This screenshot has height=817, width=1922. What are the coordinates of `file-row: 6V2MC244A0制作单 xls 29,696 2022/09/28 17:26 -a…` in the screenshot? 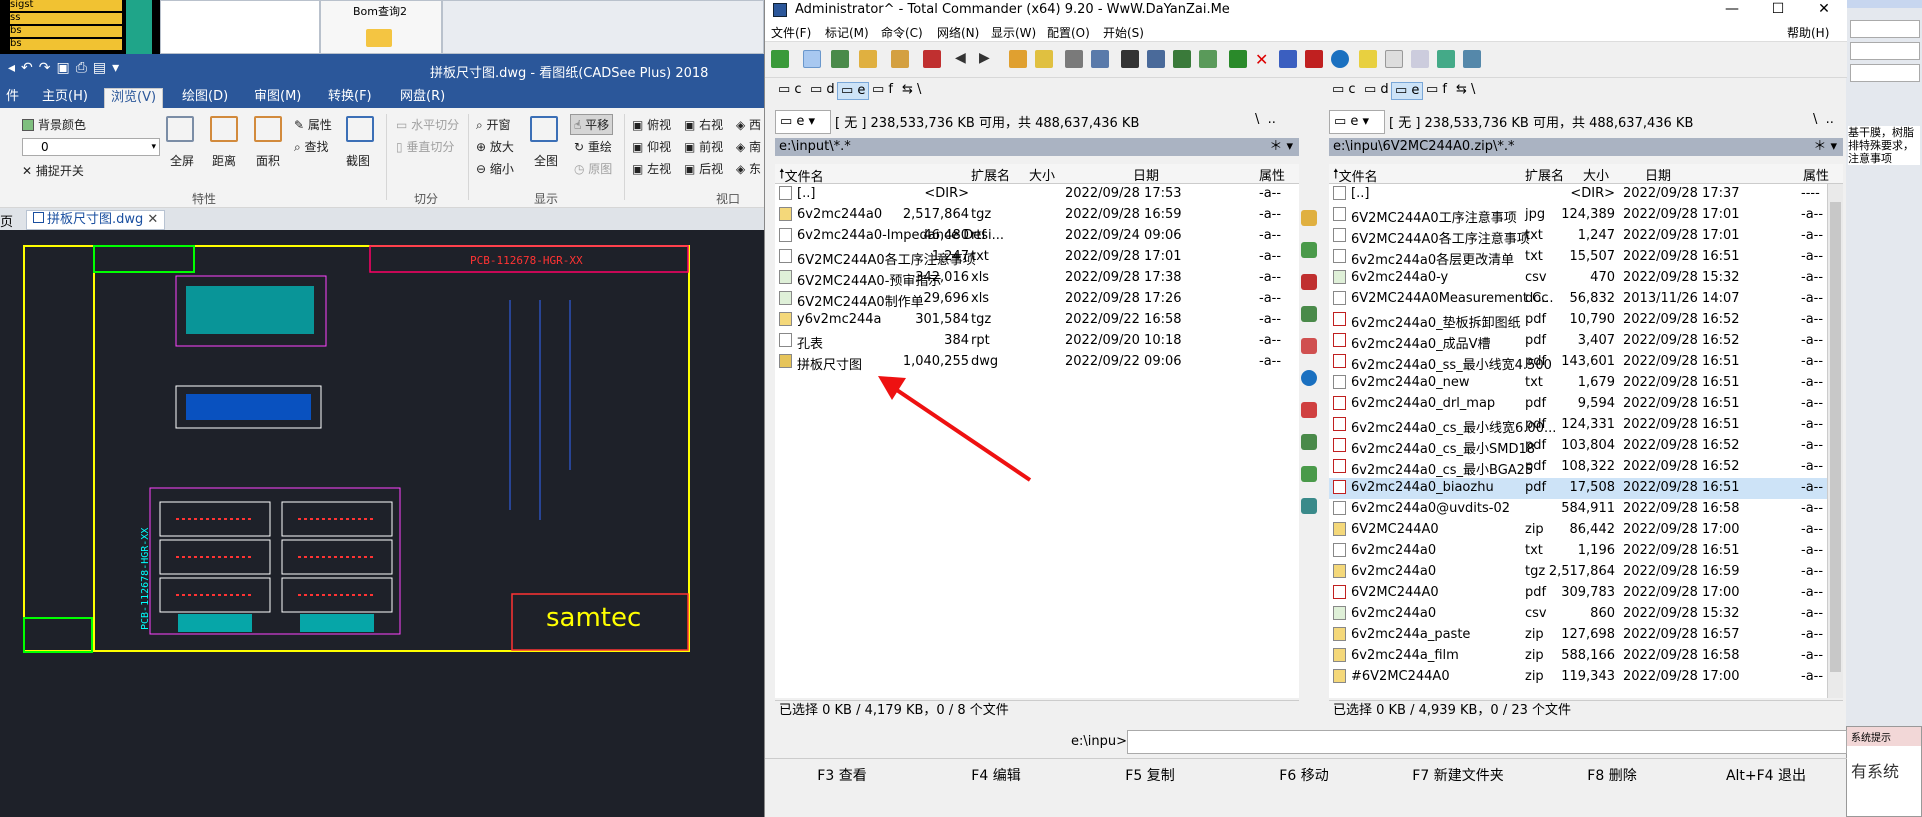 It's located at (1037, 299).